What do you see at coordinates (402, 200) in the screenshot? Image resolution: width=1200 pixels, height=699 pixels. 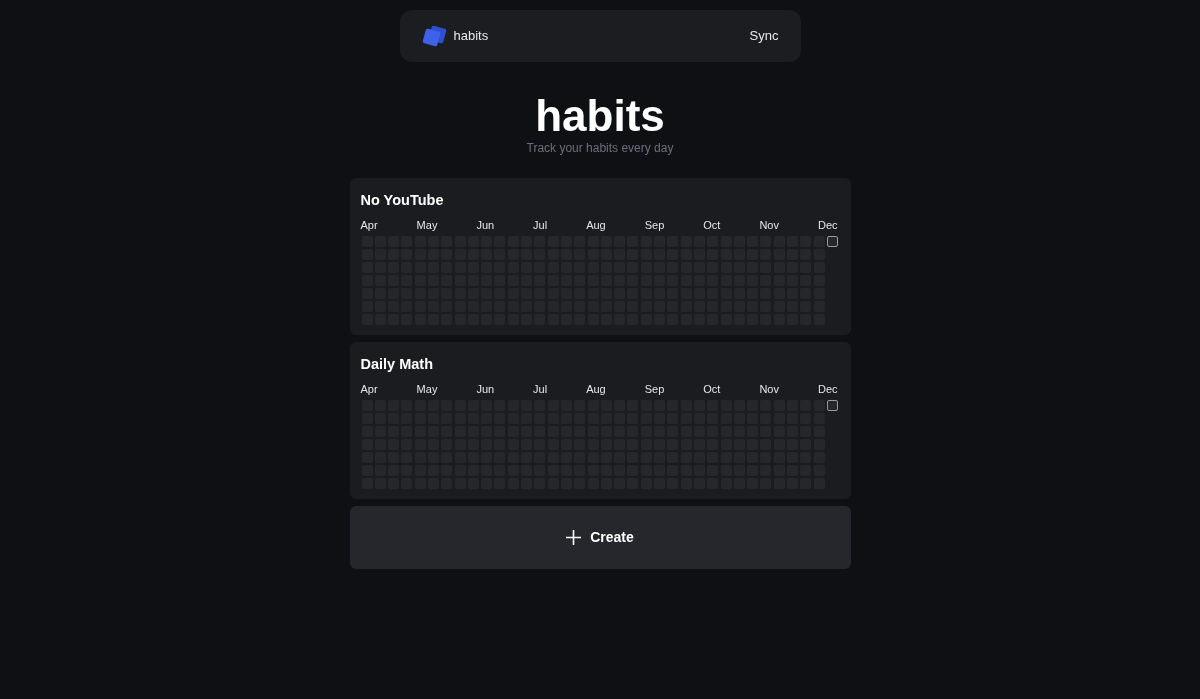 I see `habit-name: No YouTube` at bounding box center [402, 200].